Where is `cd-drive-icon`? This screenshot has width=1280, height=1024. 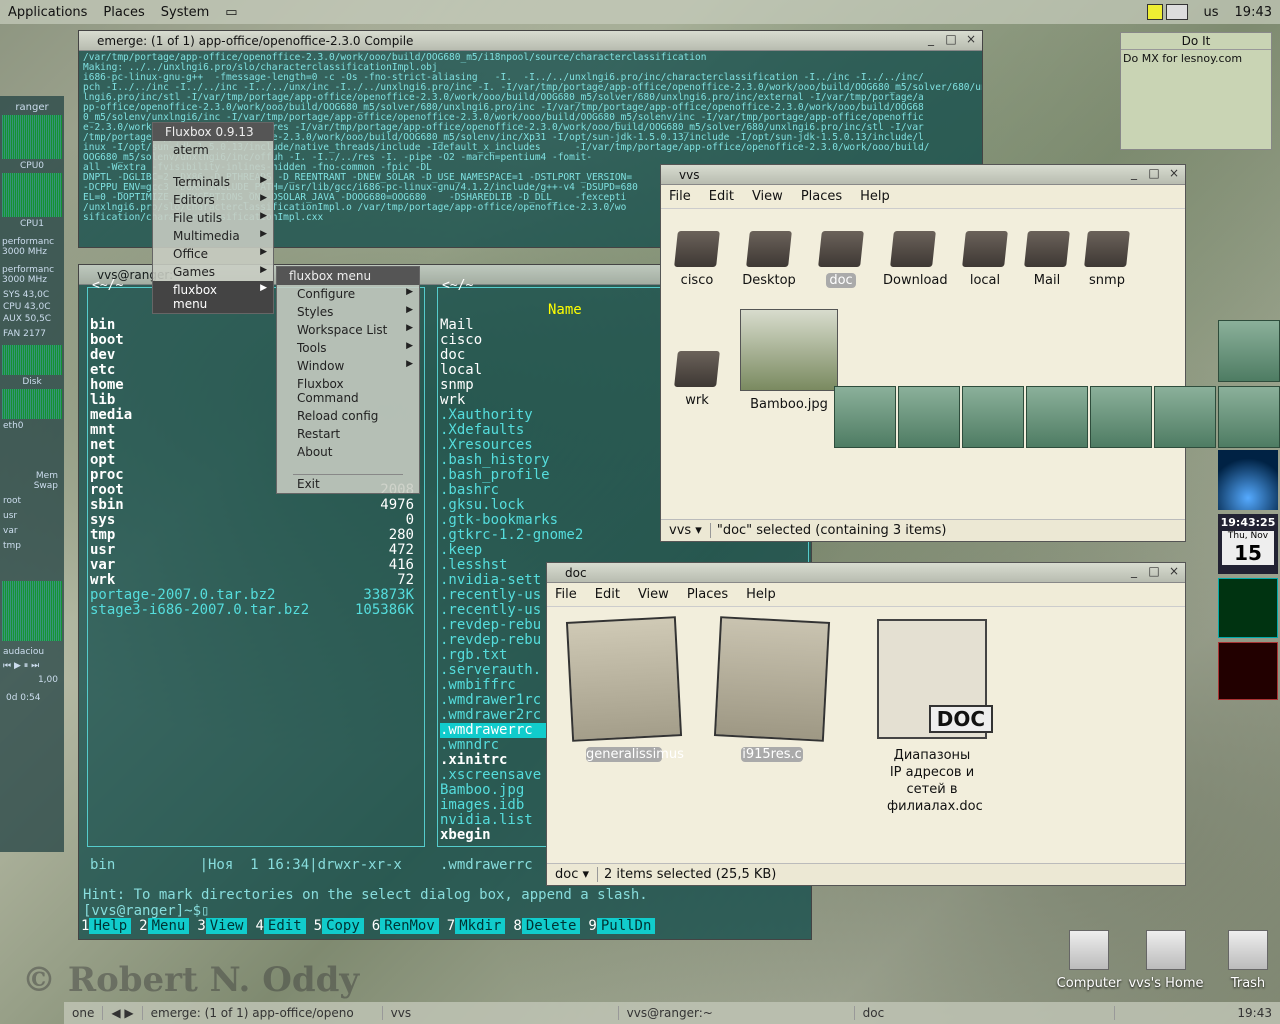
cd-drive-icon is located at coordinates (865, 417).